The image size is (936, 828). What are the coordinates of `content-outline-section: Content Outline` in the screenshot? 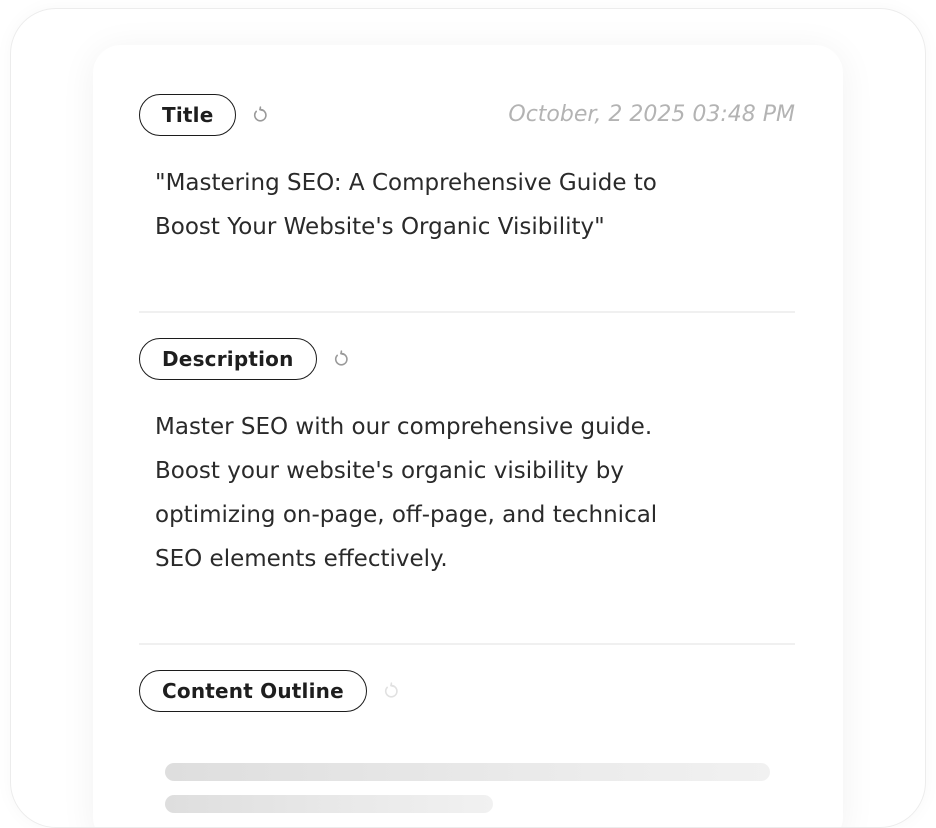 It's located at (467, 691).